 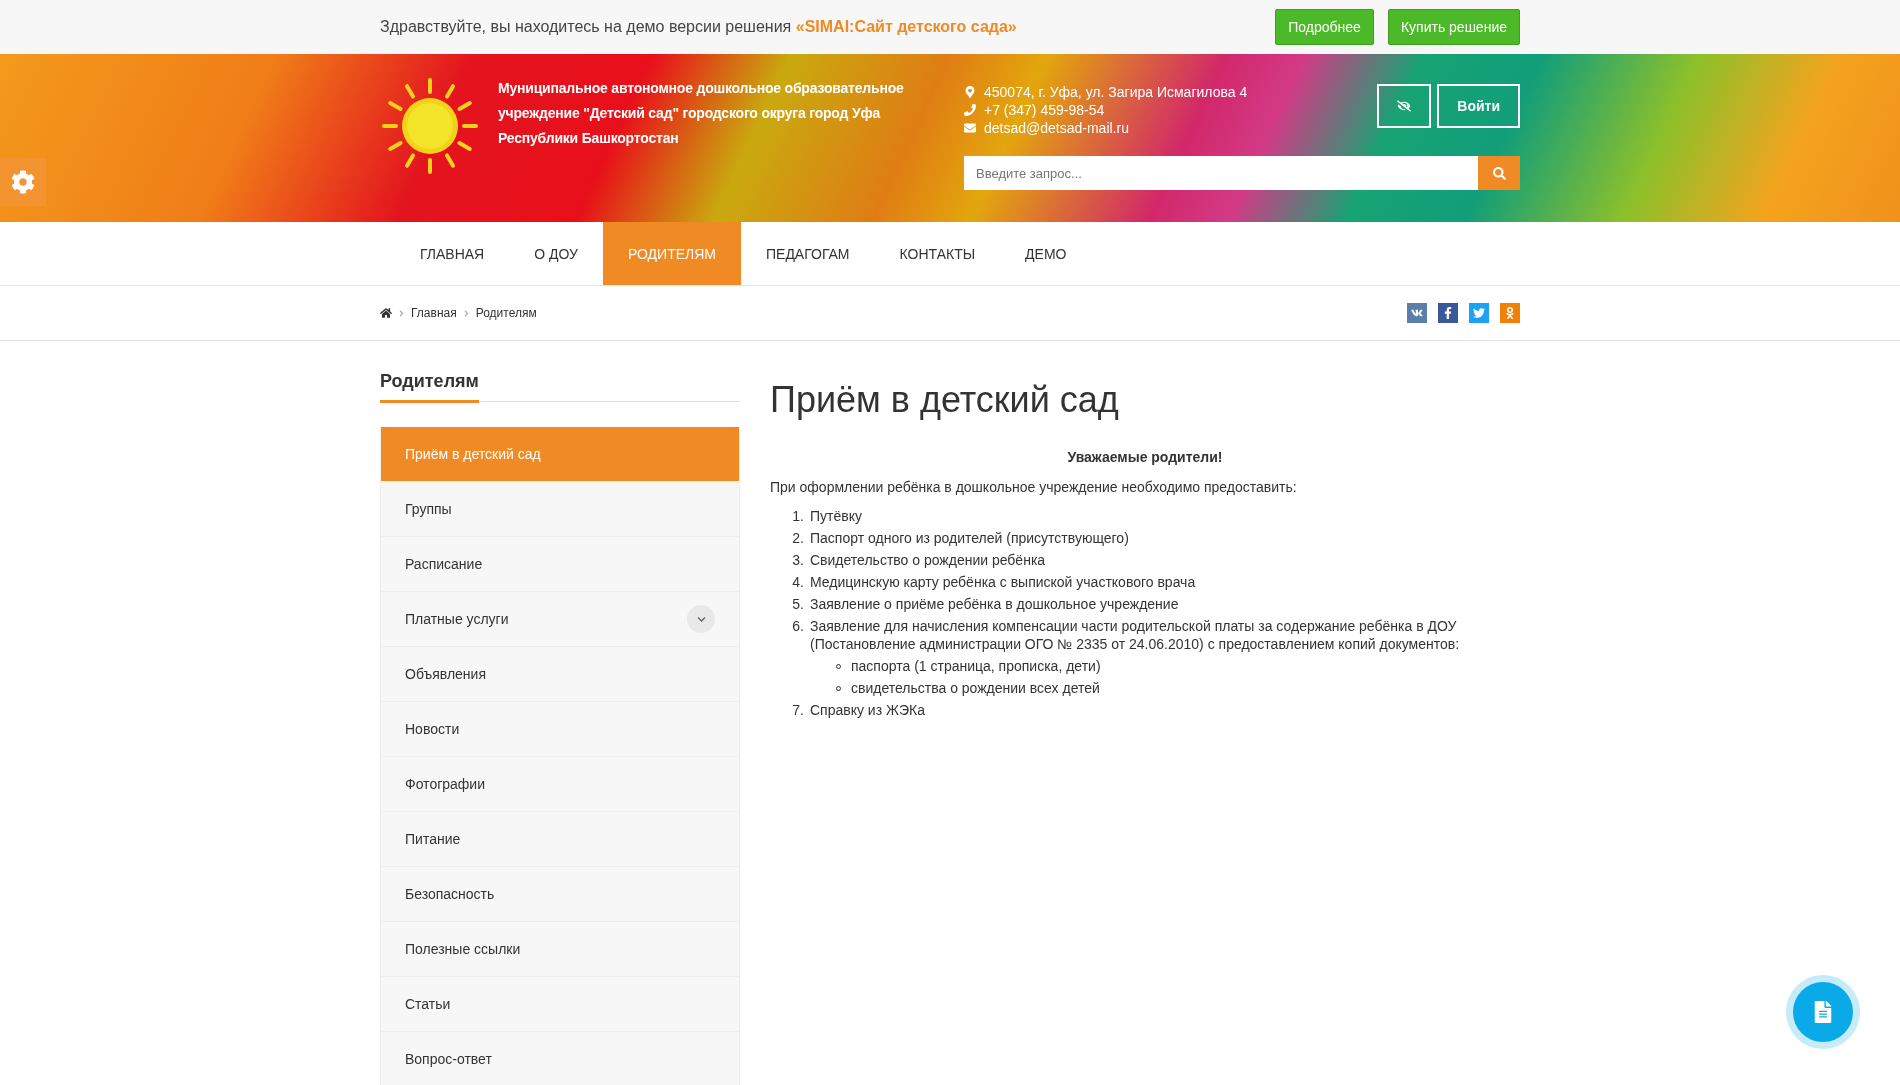 I want to click on list-item: Паспорт одного из родителей (присутствующего), so click(x=969, y=538).